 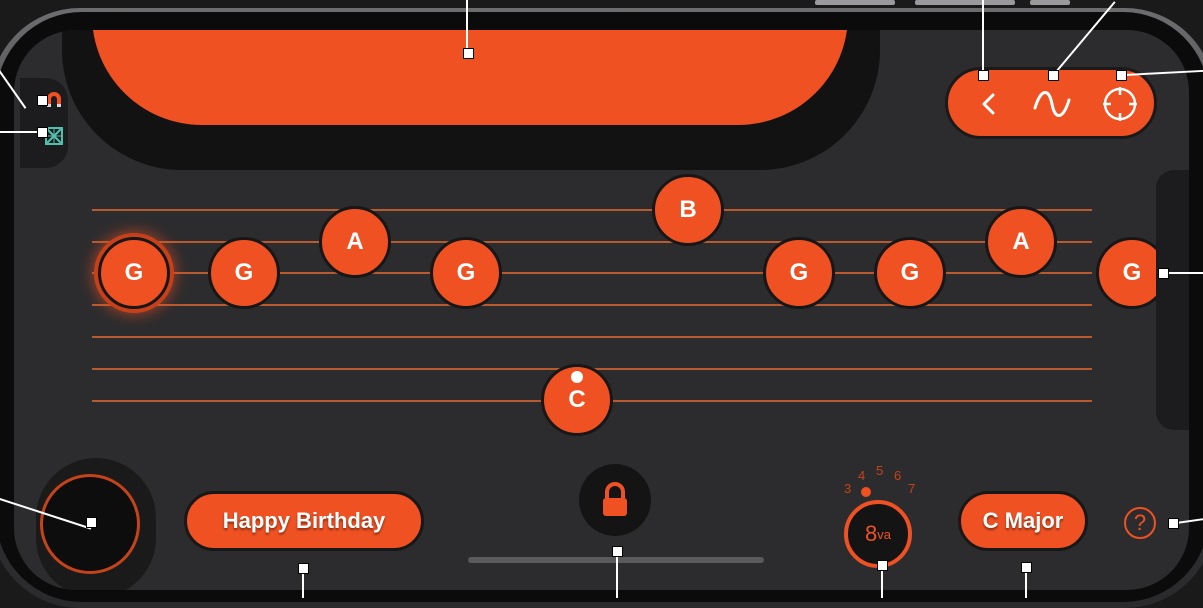 What do you see at coordinates (884, 534) in the screenshot?
I see `octave-superscript: va` at bounding box center [884, 534].